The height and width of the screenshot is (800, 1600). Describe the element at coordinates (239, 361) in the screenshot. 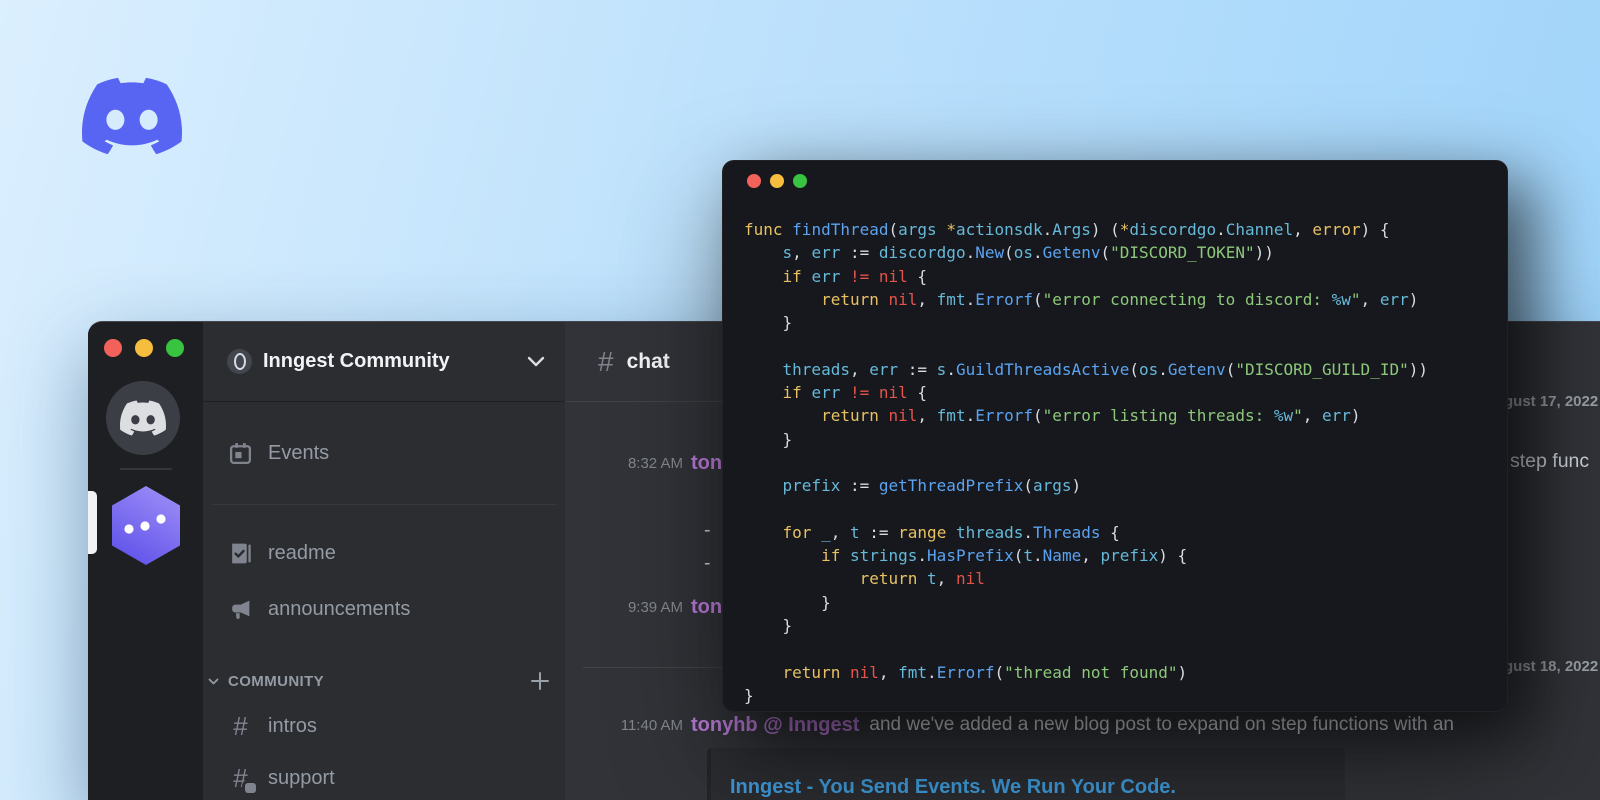

I see `server-boost-badge-icon` at that location.